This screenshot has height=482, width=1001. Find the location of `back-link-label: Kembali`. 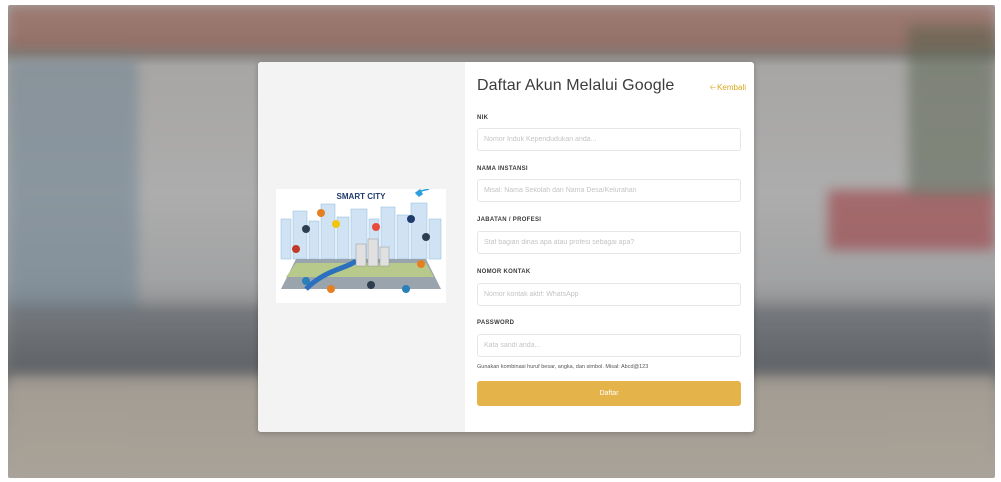

back-link-label: Kembali is located at coordinates (731, 87).